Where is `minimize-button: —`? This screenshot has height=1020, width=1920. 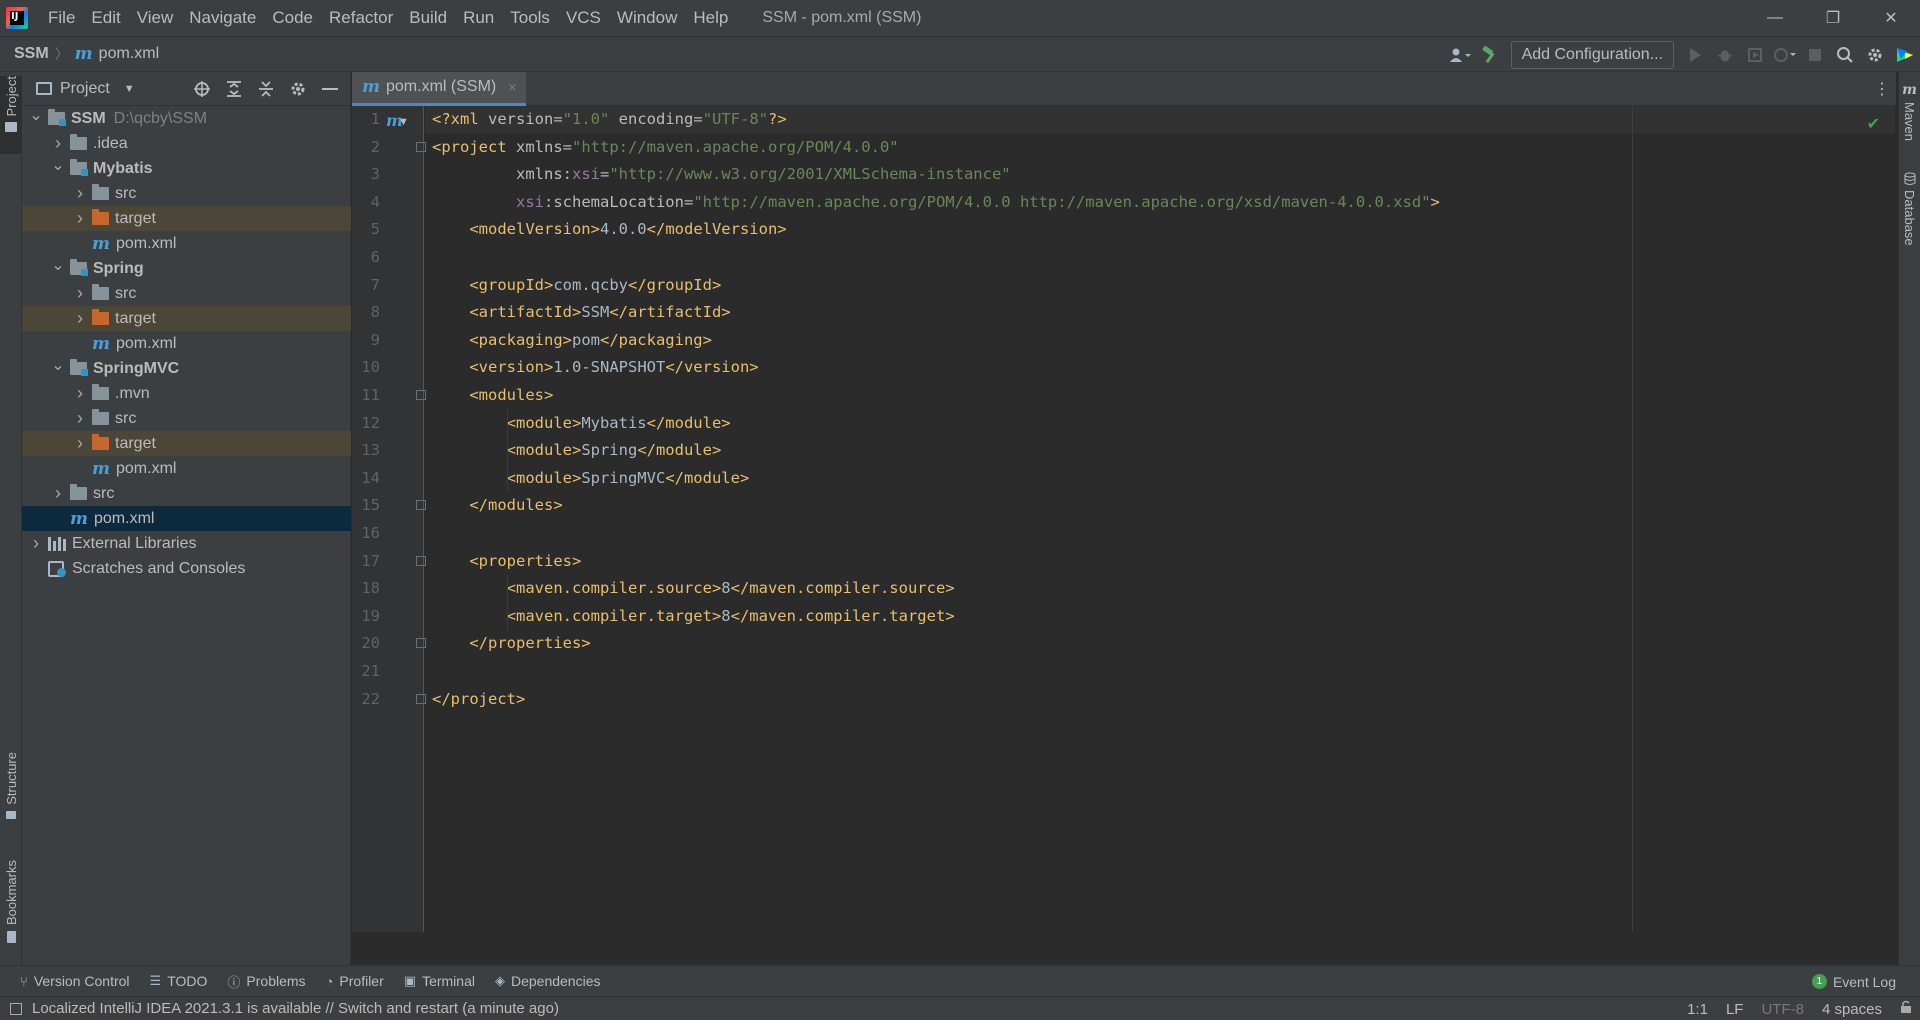
minimize-button: — is located at coordinates (1775, 18).